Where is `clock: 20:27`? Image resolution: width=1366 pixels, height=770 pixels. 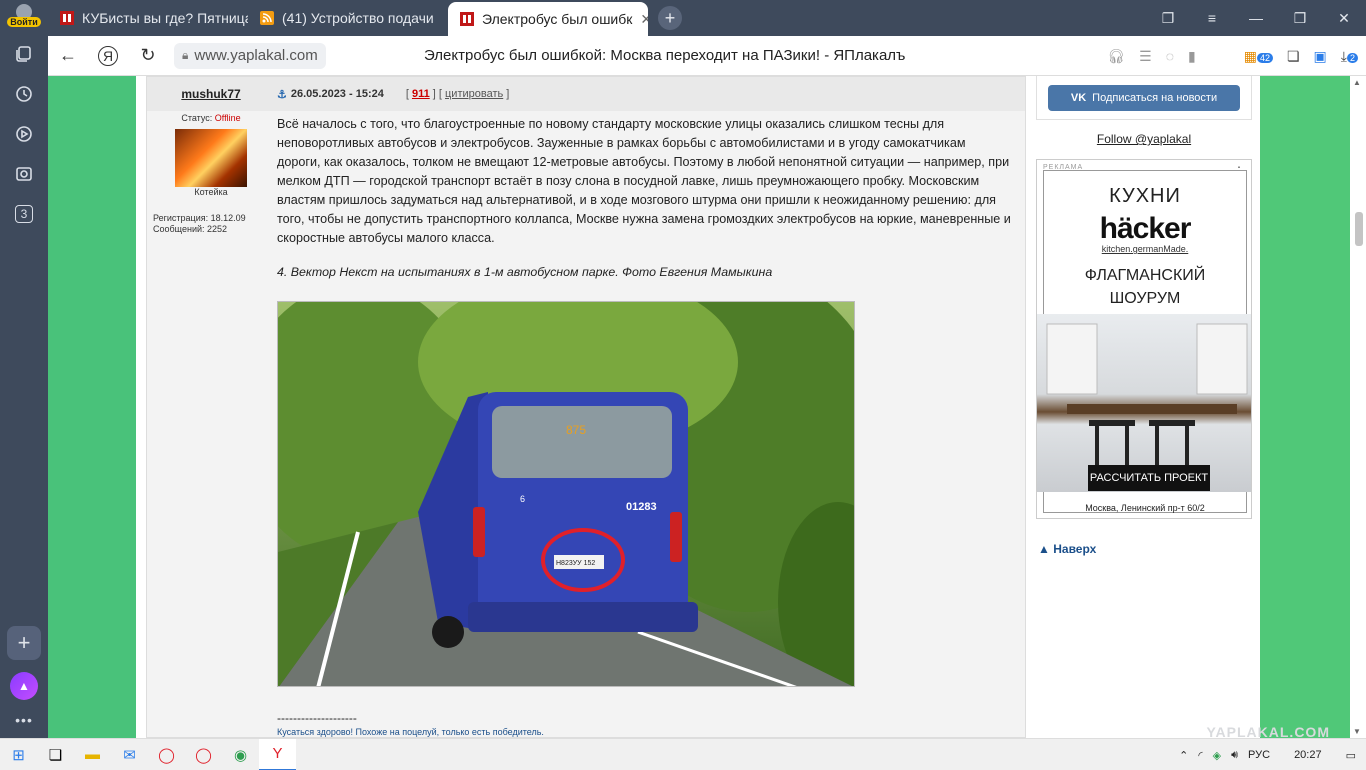 clock: 20:27 is located at coordinates (1308, 755).